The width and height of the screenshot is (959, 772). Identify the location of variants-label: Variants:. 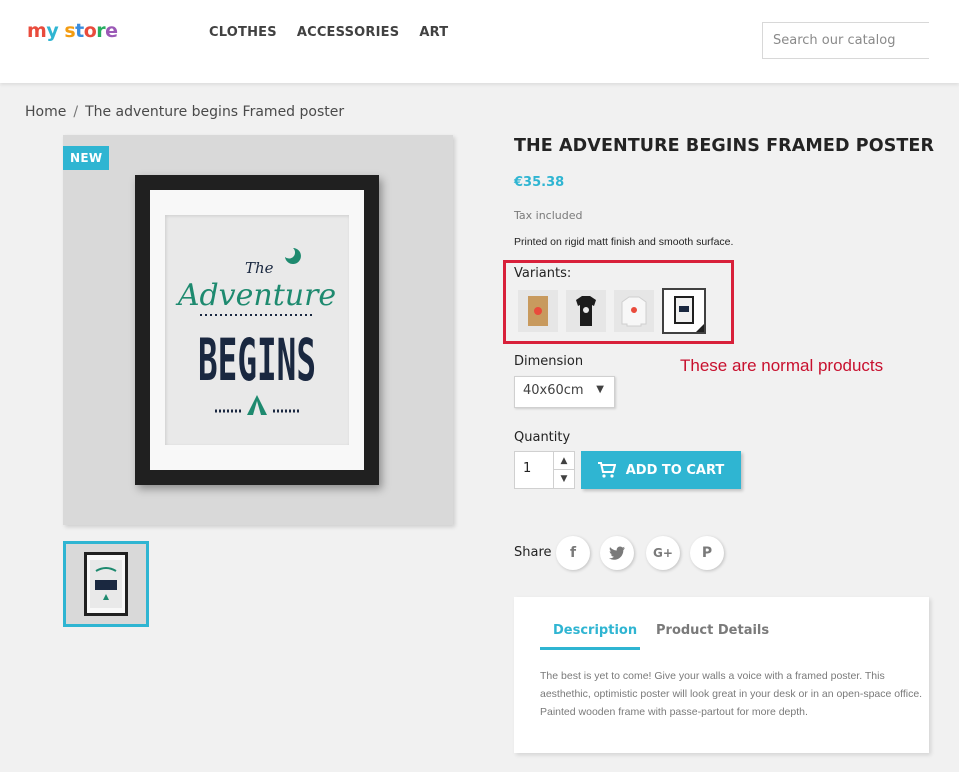
(543, 273).